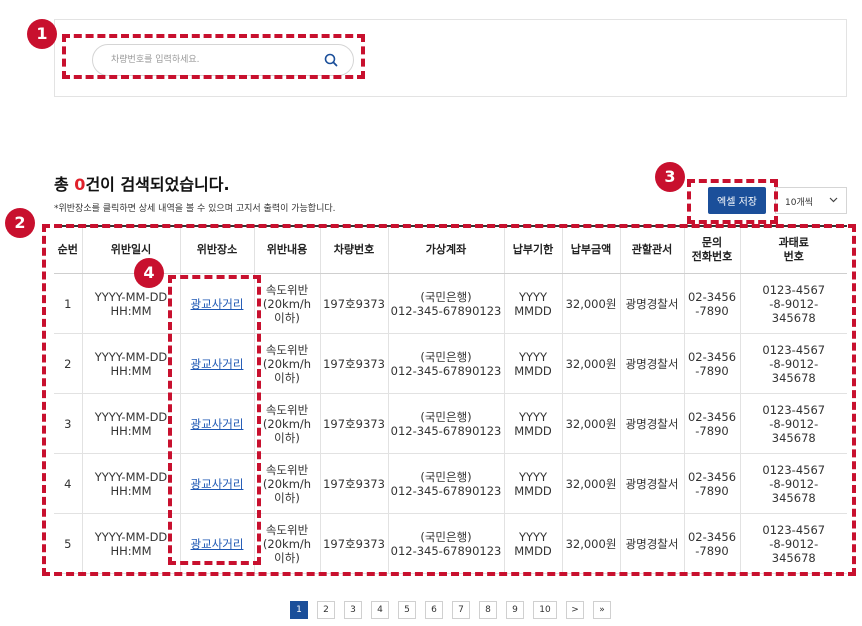  What do you see at coordinates (64, 184) in the screenshot?
I see `result-title-prefix: 총` at bounding box center [64, 184].